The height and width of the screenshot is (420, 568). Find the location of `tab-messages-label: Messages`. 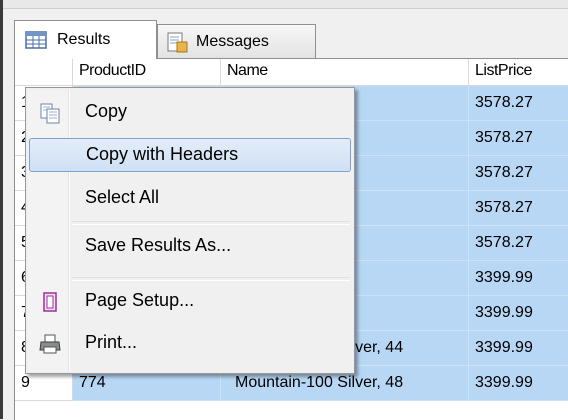

tab-messages-label: Messages is located at coordinates (232, 41).